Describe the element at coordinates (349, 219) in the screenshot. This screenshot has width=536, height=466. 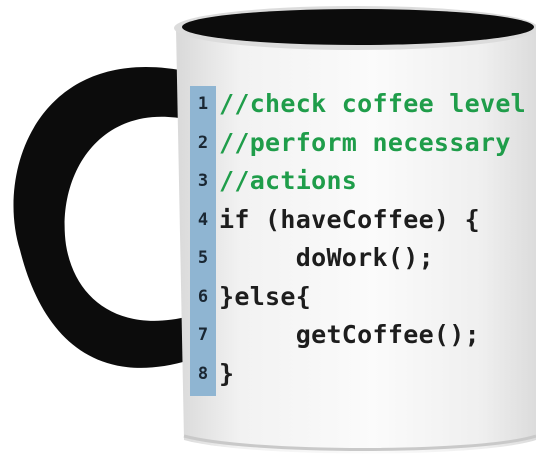
I see `code-statement: if (haveCoffee) {` at that location.